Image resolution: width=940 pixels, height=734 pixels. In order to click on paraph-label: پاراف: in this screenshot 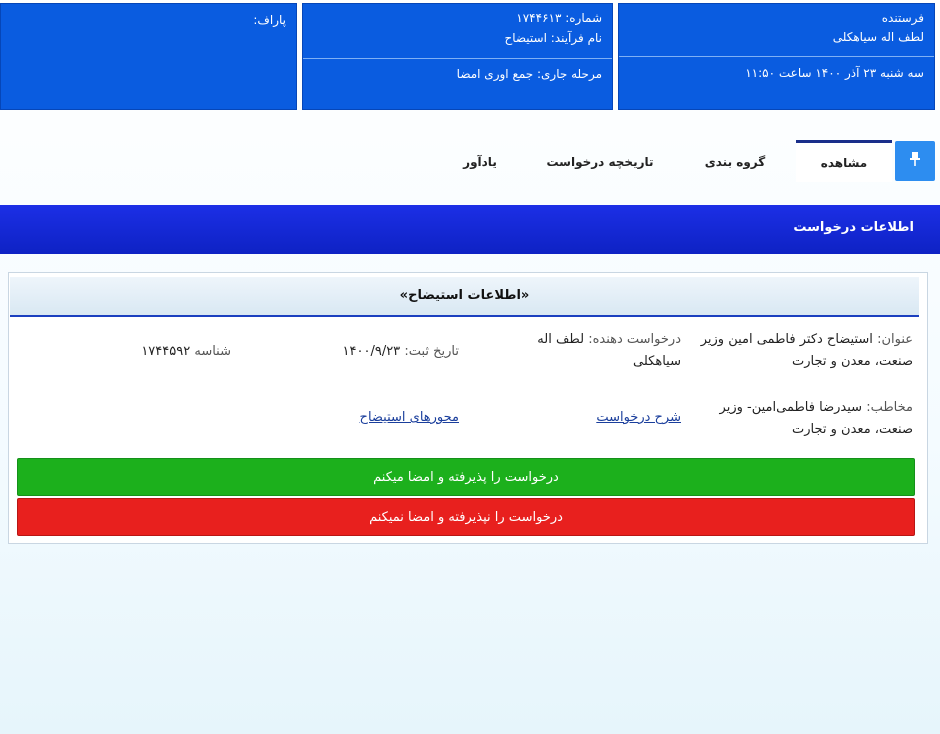, I will do `click(269, 20)`.